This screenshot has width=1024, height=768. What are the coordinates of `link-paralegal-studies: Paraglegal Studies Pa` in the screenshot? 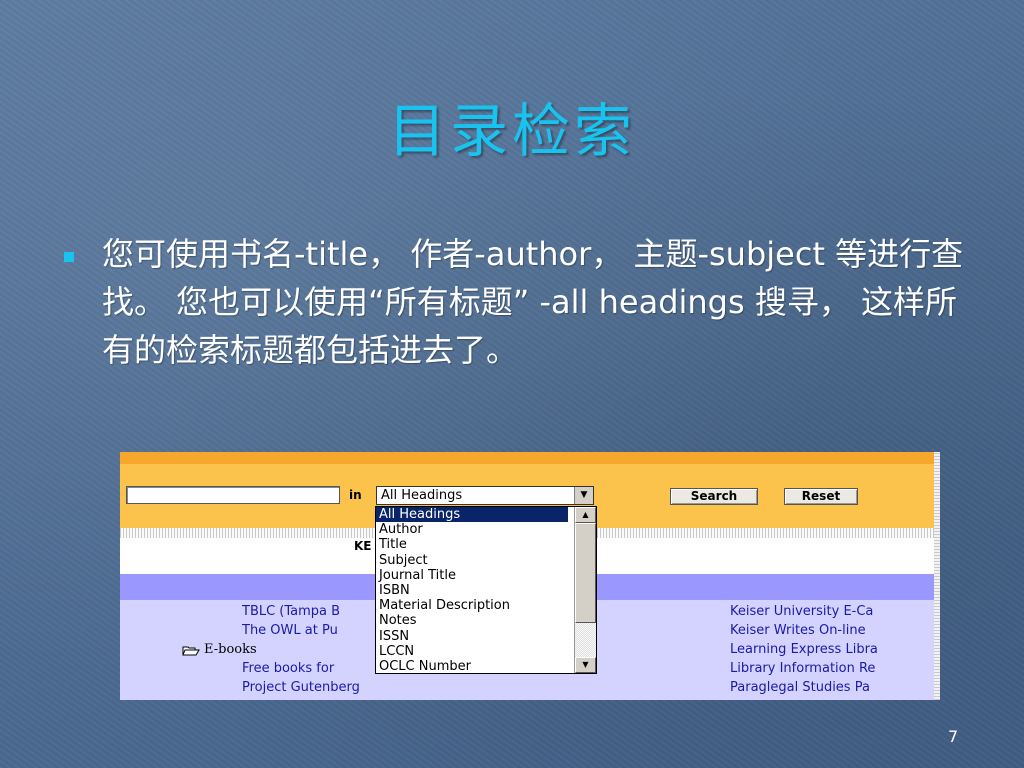 It's located at (832, 687).